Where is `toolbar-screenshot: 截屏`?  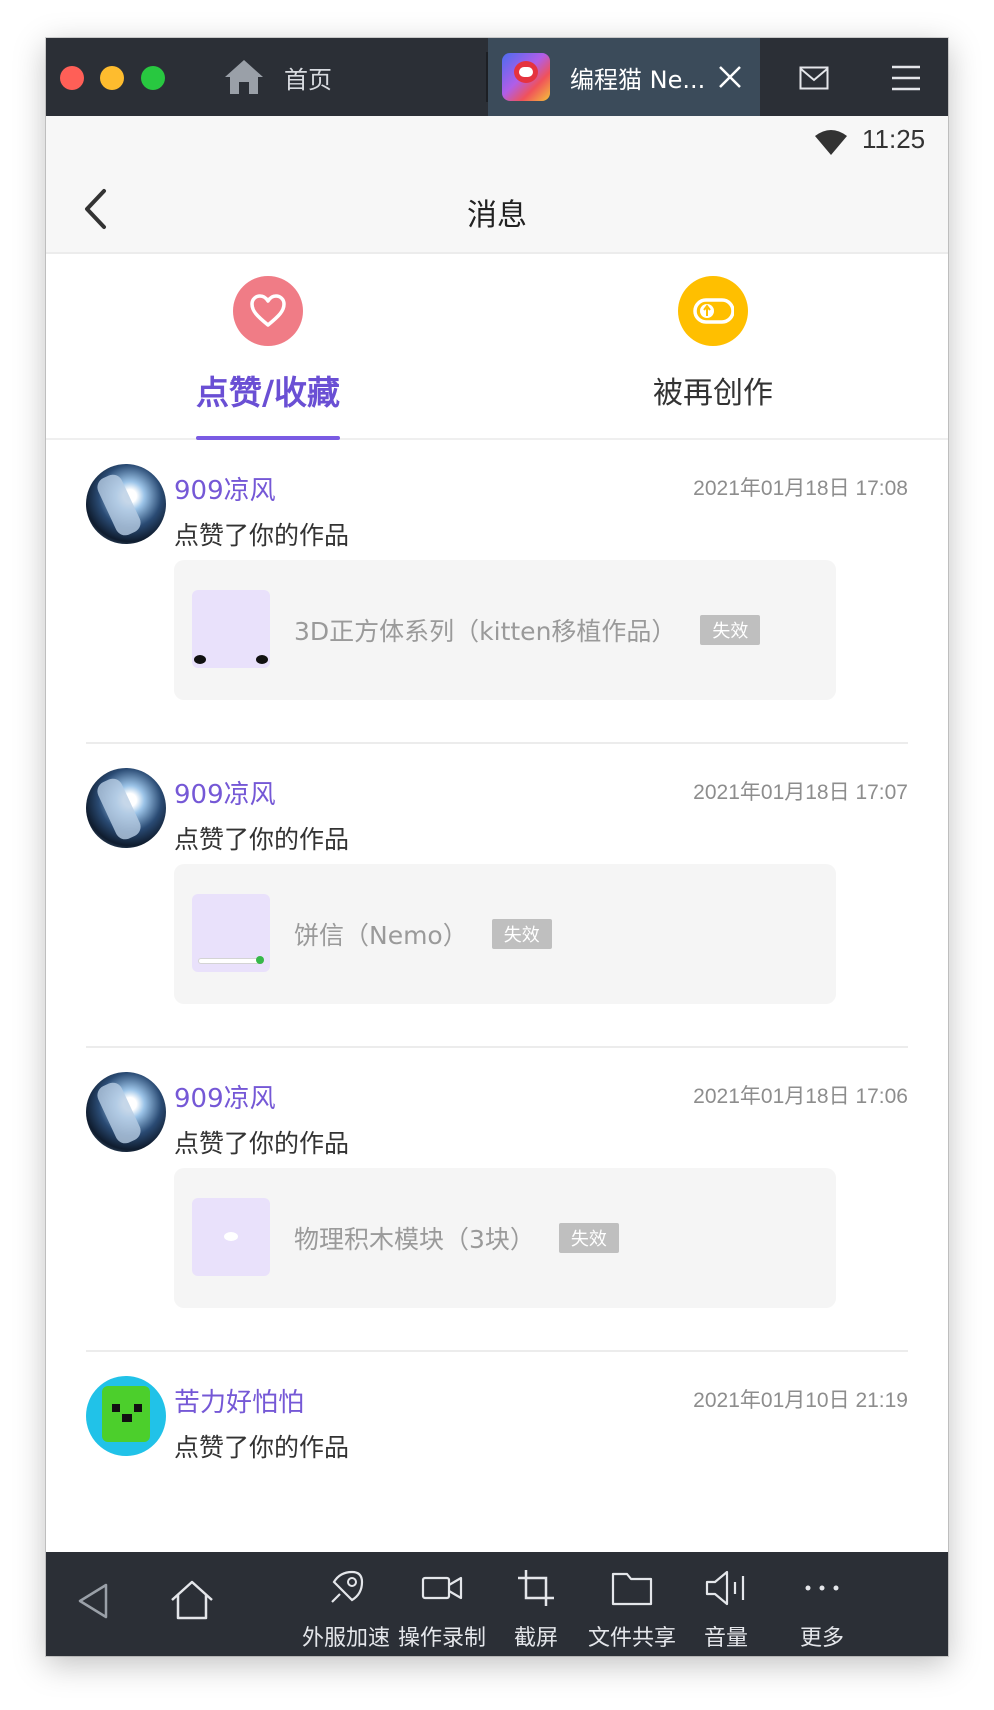
toolbar-screenshot: 截屏 is located at coordinates (536, 1608).